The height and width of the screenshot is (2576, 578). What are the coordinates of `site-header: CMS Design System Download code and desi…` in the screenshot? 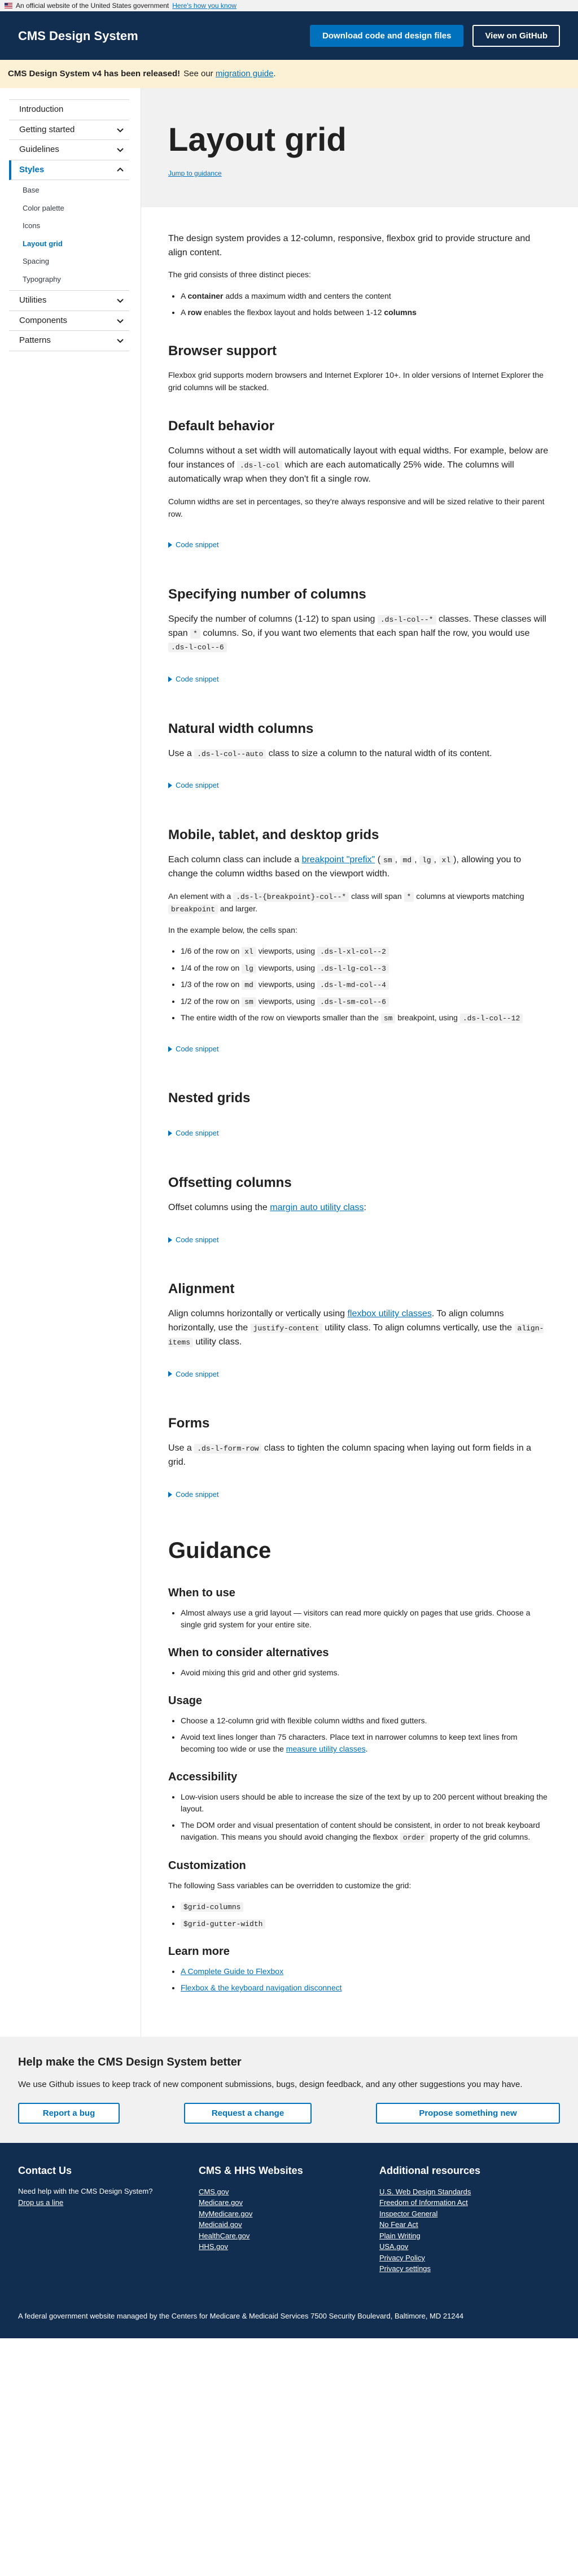 It's located at (289, 35).